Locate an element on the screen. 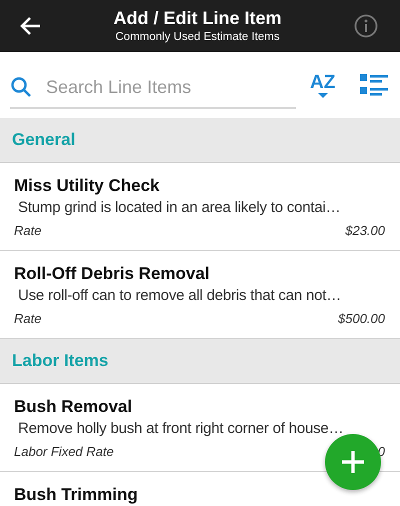 The height and width of the screenshot is (506, 400). search-icon is located at coordinates (21, 87).